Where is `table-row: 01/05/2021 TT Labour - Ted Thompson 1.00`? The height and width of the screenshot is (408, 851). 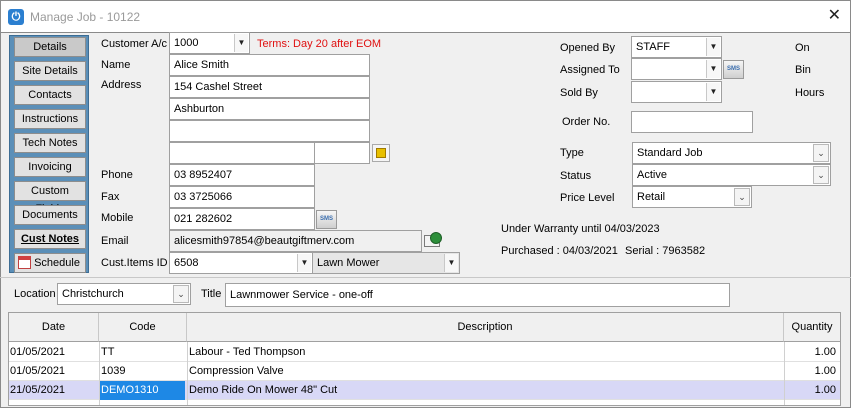 table-row: 01/05/2021 TT Labour - Ted Thompson 1.00 is located at coordinates (424, 352).